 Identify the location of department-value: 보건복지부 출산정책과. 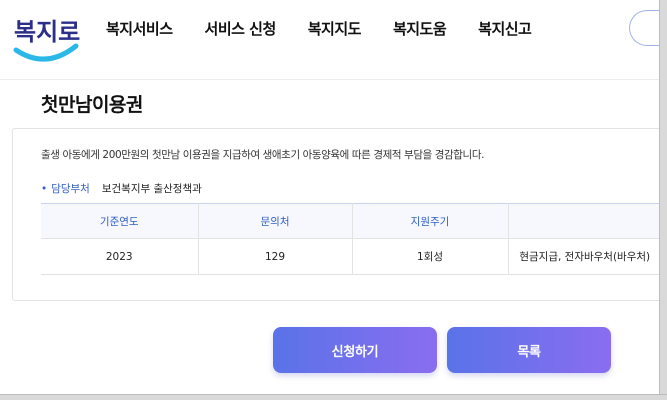
(151, 189).